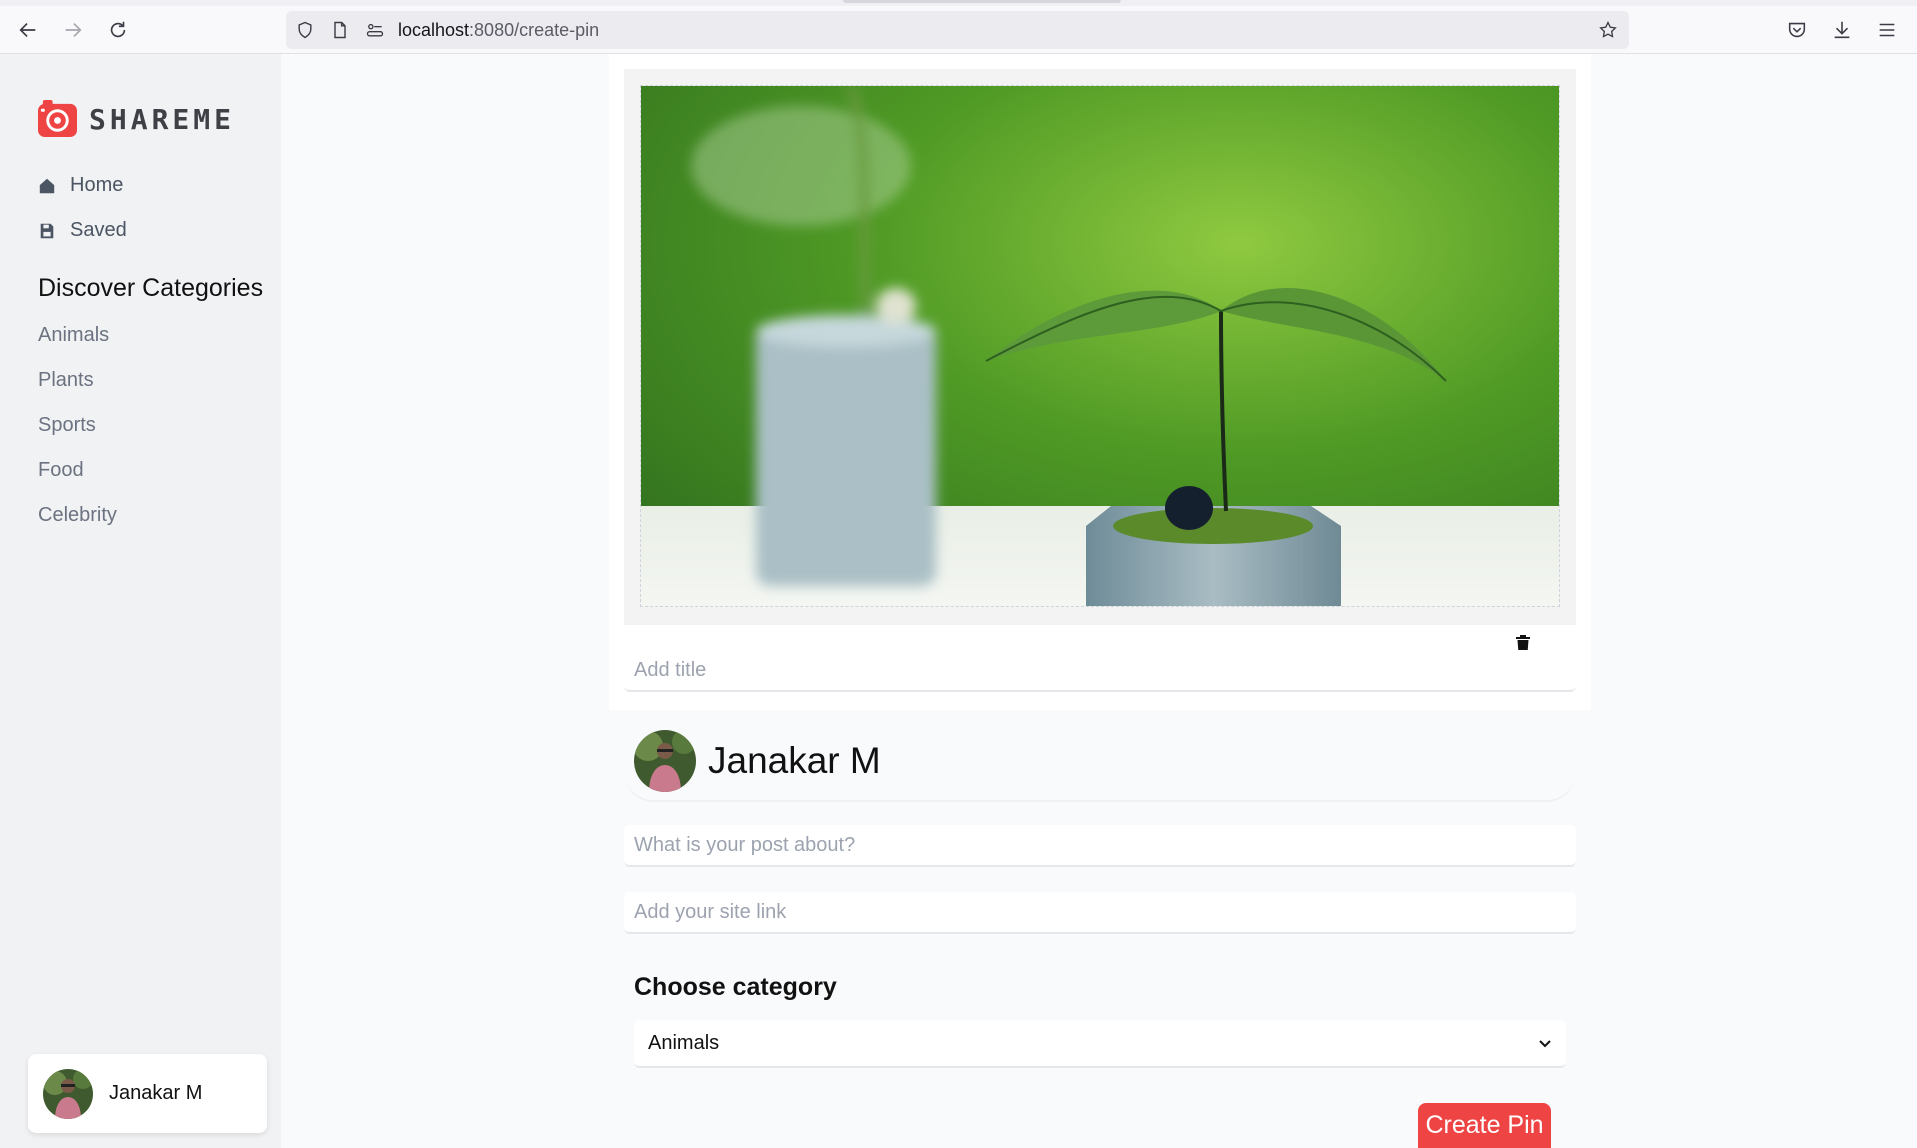 This screenshot has height=1148, width=1917. I want to click on address-bar: localhost:8080/create-pin, so click(957, 30).